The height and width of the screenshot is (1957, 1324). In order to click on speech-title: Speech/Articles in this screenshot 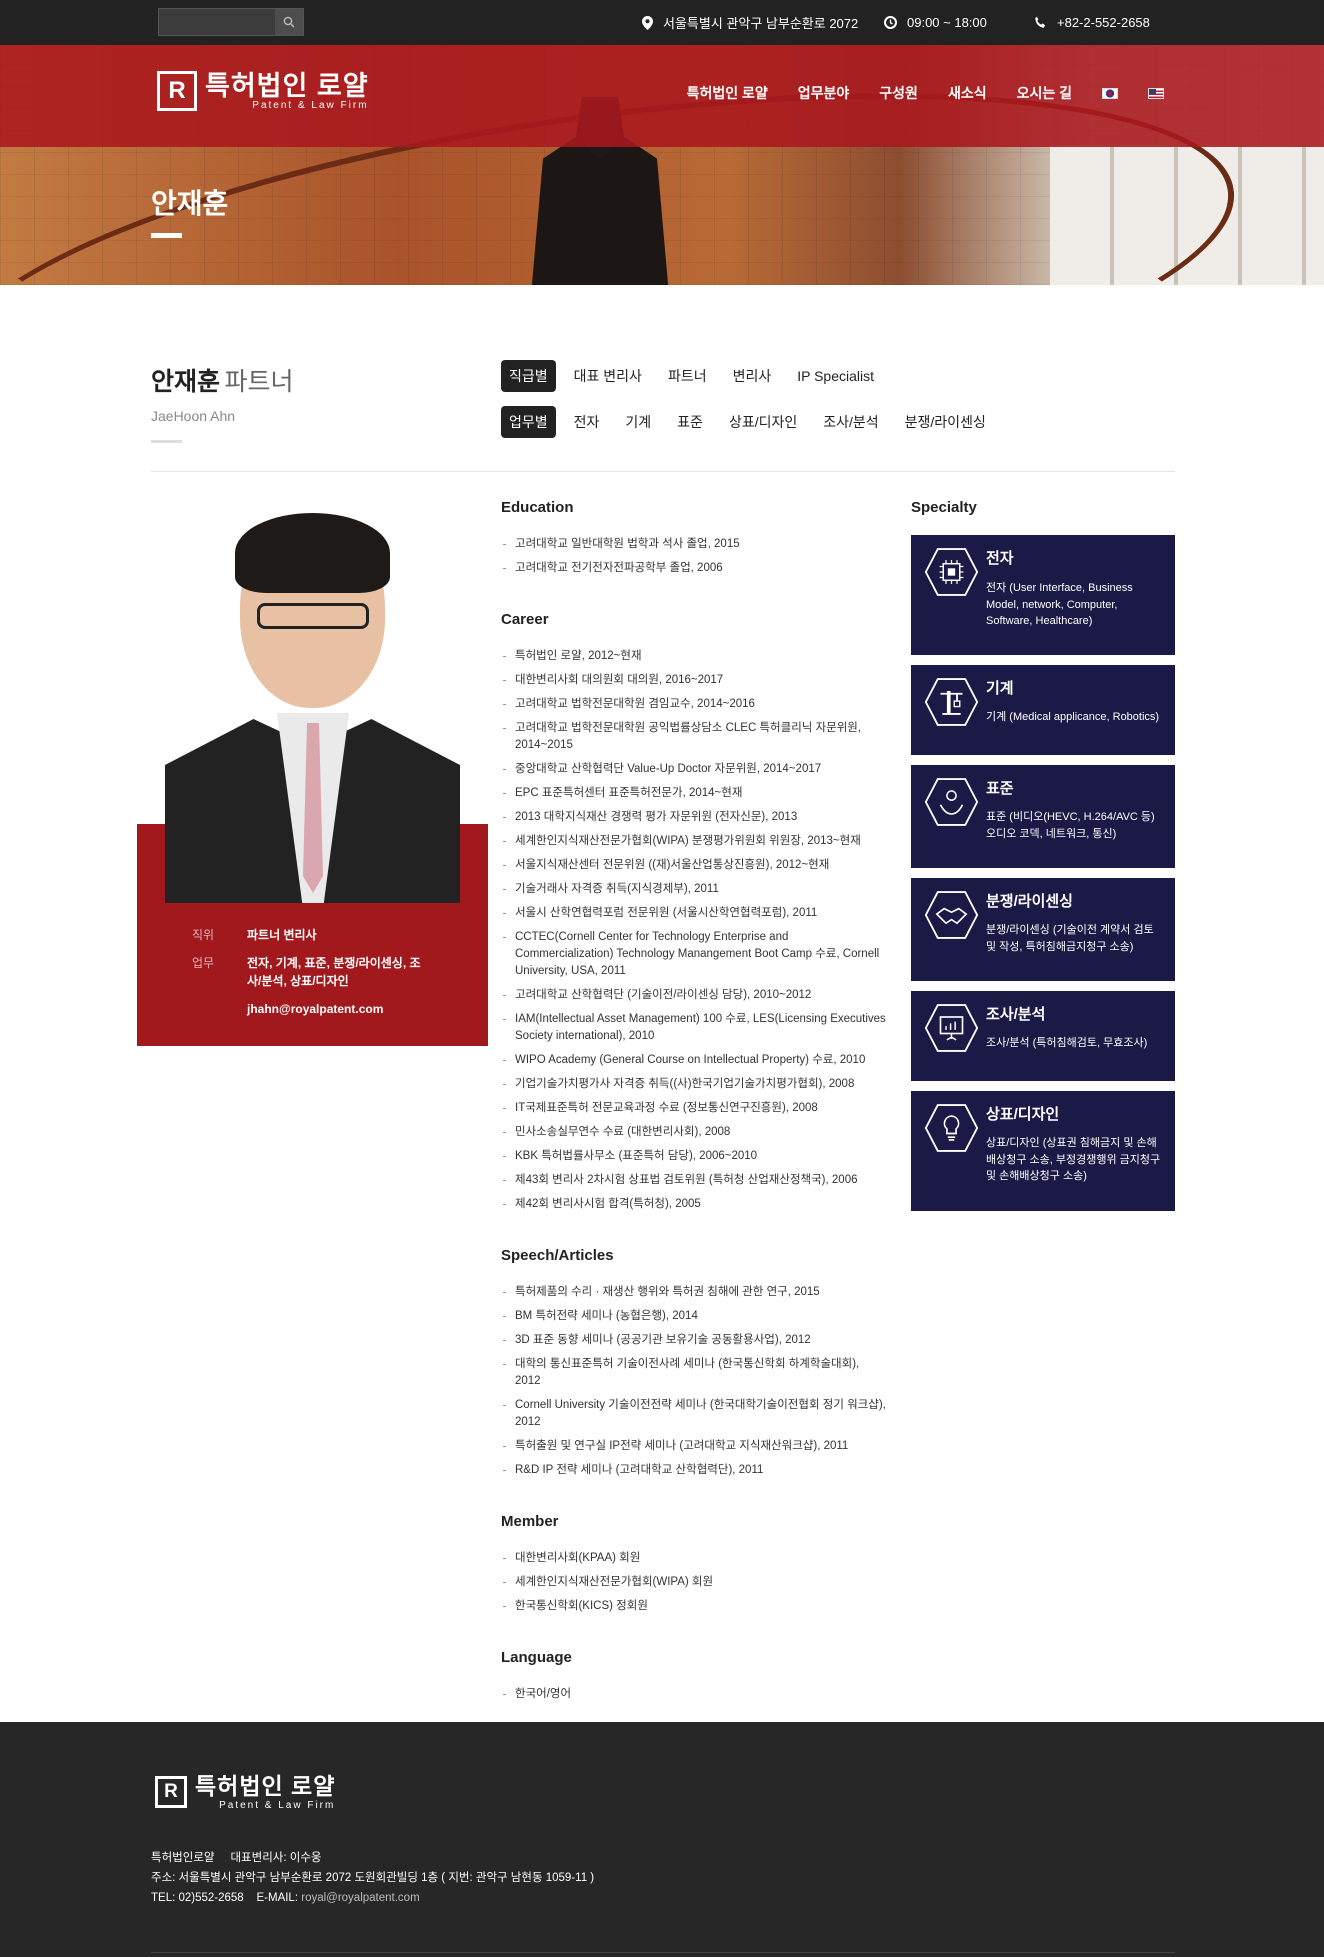, I will do `click(557, 1255)`.